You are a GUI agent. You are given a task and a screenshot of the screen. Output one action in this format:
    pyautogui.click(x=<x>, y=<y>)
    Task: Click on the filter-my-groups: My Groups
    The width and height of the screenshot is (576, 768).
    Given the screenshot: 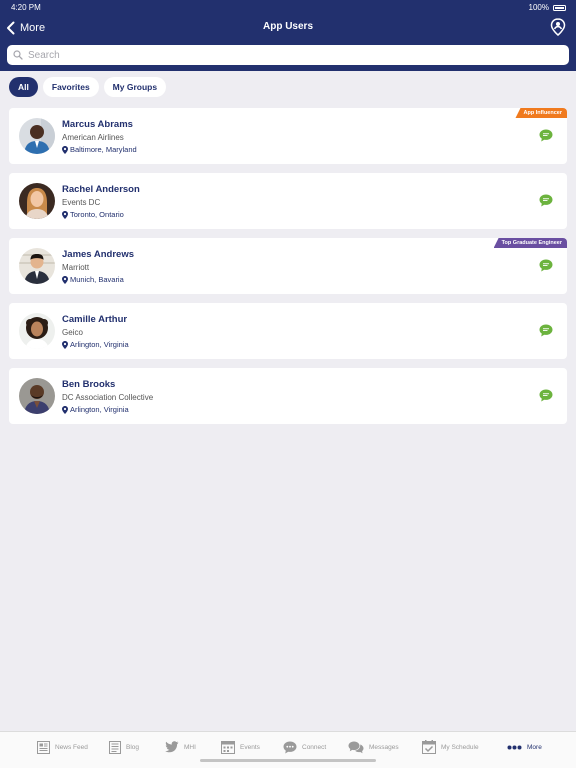 What is the action you would take?
    pyautogui.click(x=135, y=87)
    